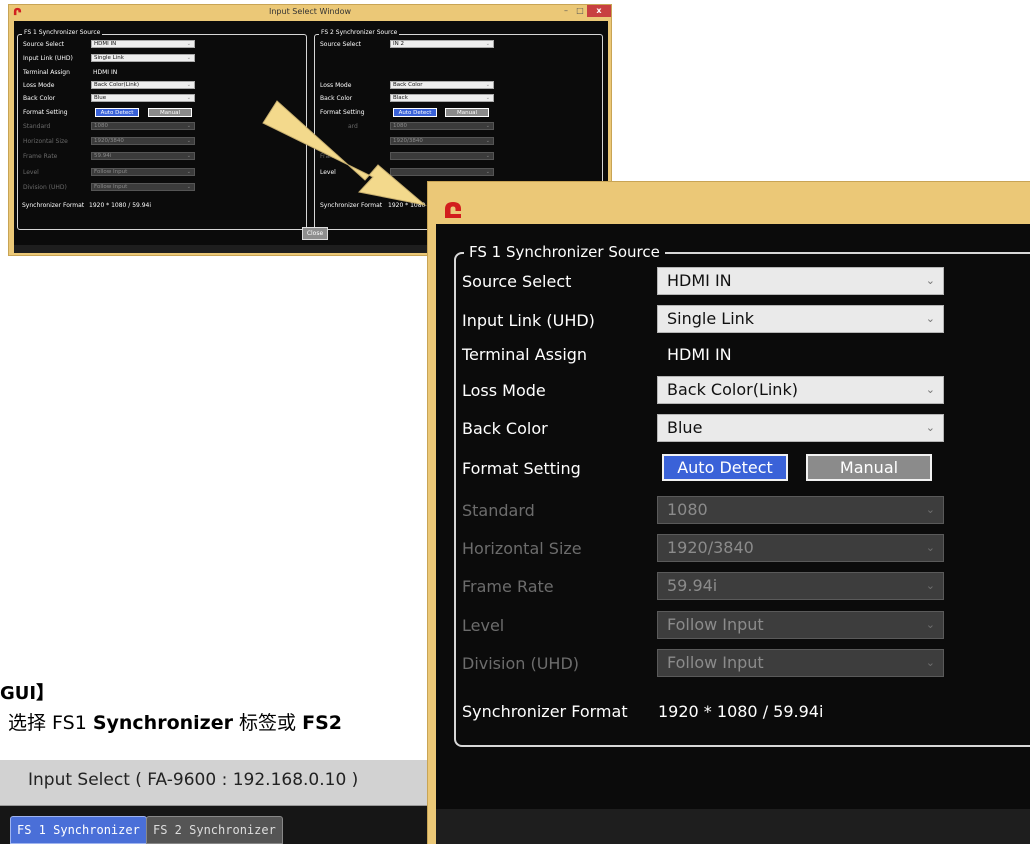 Image resolution: width=1030 pixels, height=844 pixels. What do you see at coordinates (162, 723) in the screenshot?
I see `doc-instruction-bold1: Synchronizer` at bounding box center [162, 723].